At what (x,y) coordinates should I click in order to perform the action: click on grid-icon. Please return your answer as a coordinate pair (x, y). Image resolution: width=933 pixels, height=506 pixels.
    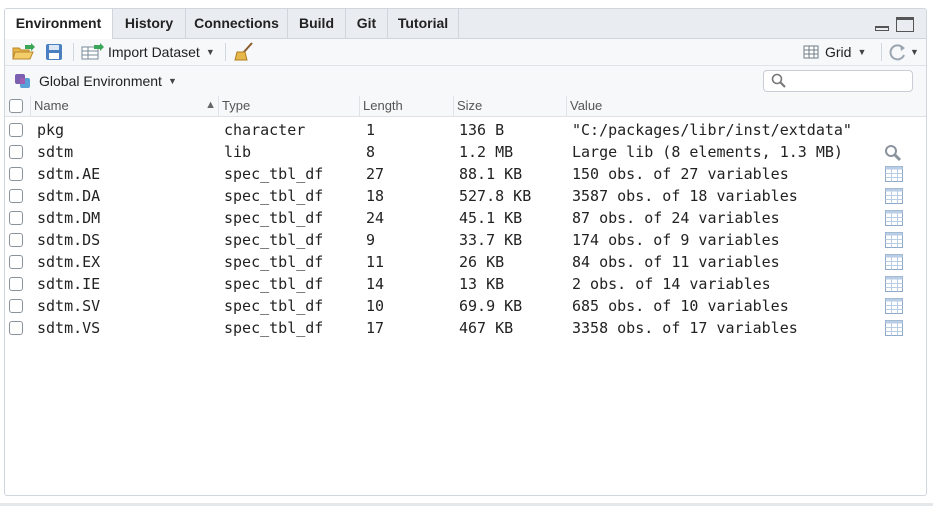
    Looking at the image, I should click on (811, 52).